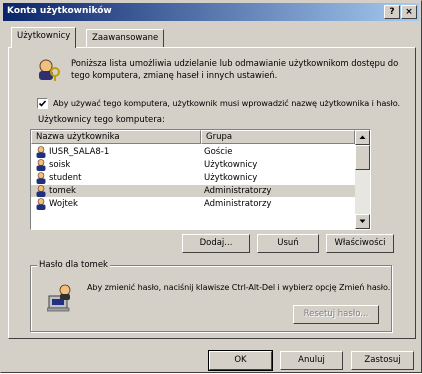  I want to click on list-item: Wojtek Administratorzy, so click(193, 204).